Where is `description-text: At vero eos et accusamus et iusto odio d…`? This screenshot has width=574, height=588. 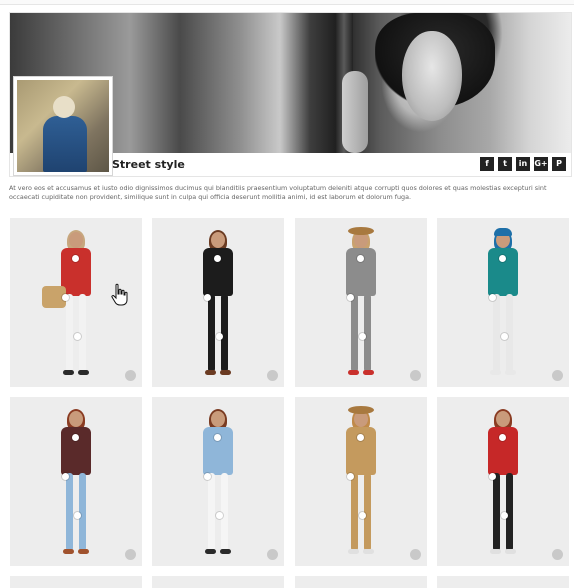
description-text: At vero eos et accusamus et iusto odio d… is located at coordinates (278, 192).